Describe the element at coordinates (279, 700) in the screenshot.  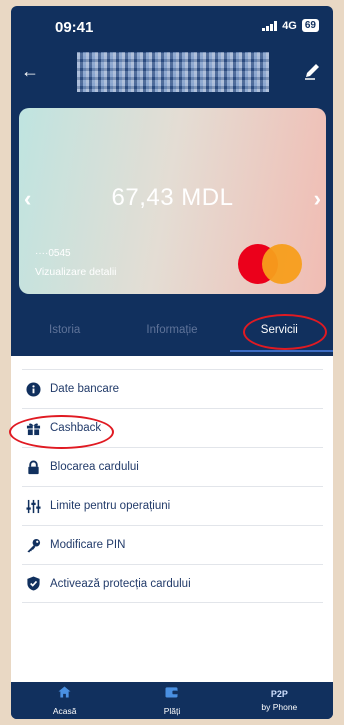
I see `nav-p2p: P2P by Phone` at that location.